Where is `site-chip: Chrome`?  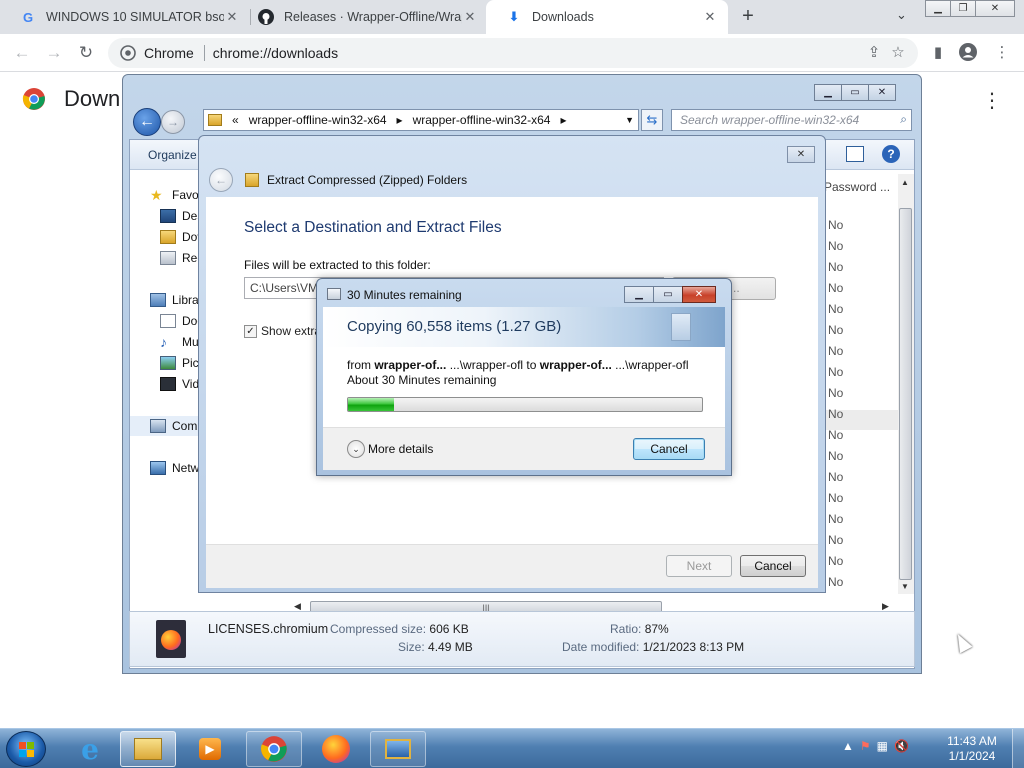 site-chip: Chrome is located at coordinates (162, 53).